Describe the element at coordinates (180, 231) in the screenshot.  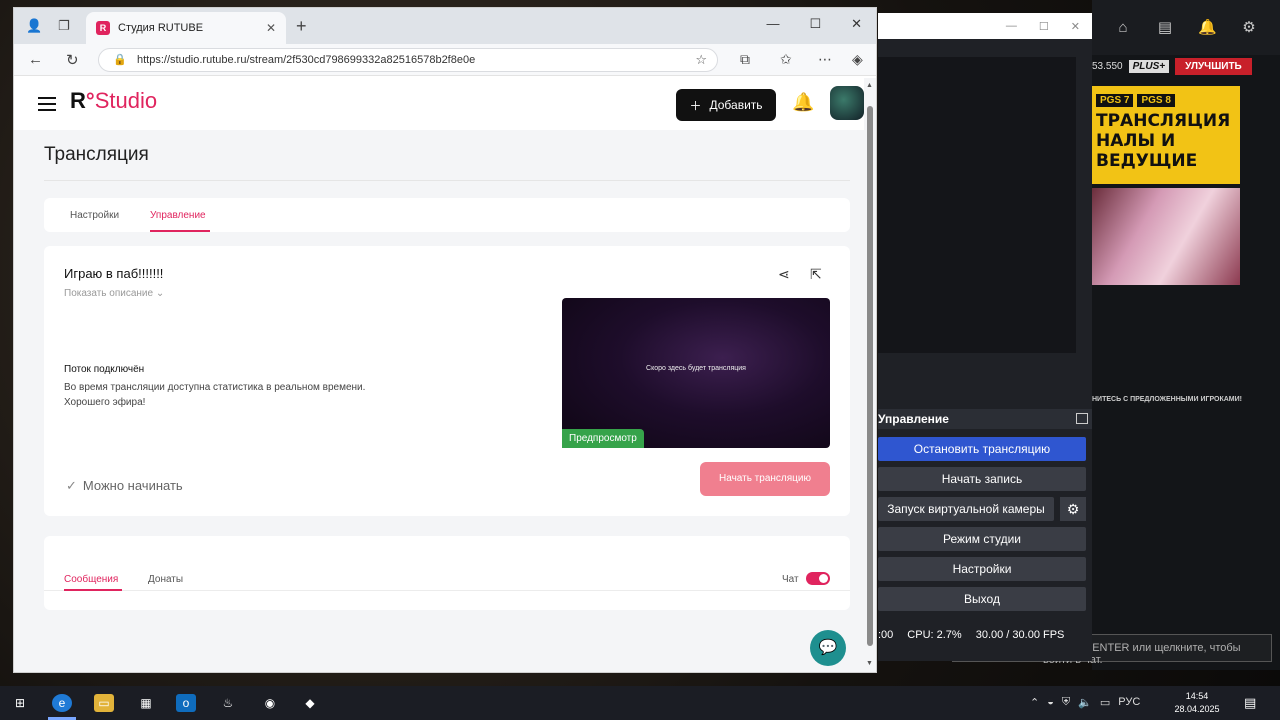
I see `active-tab-indicator` at that location.